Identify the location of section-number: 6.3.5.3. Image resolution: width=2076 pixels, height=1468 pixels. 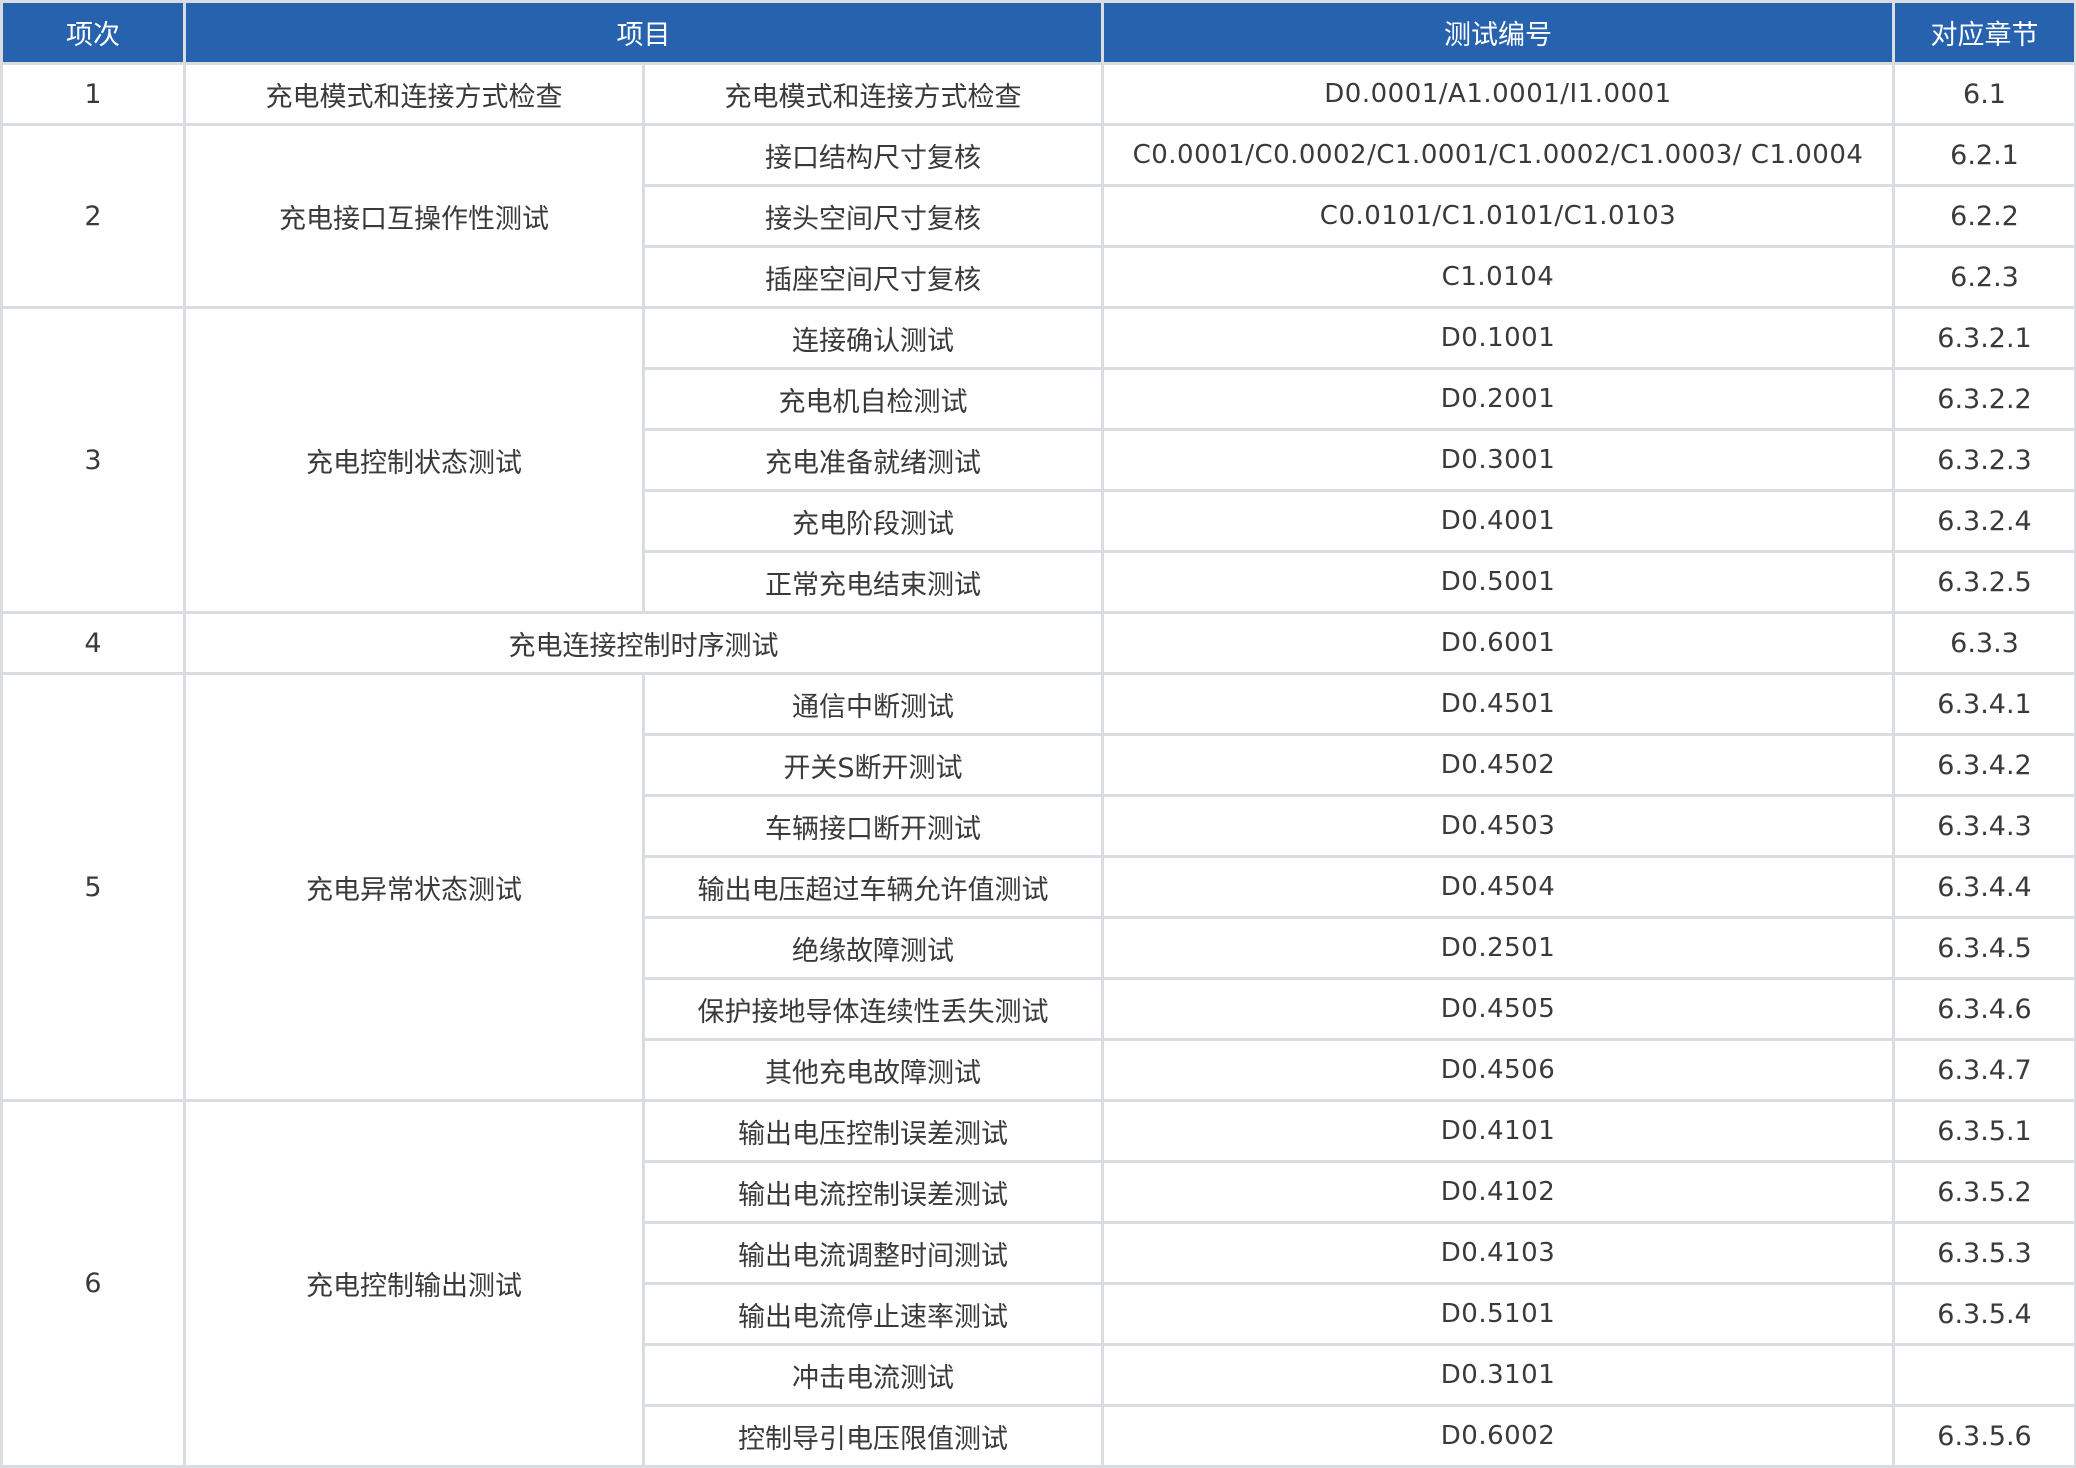
(1984, 1253).